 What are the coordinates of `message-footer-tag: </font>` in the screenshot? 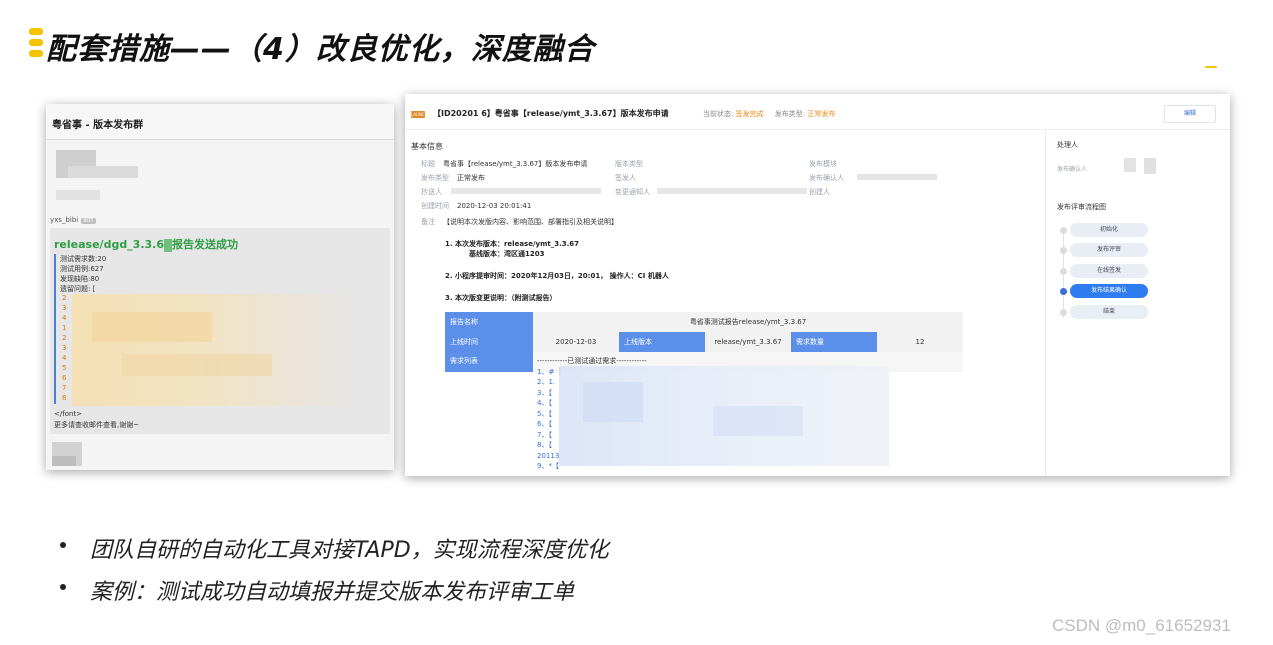 It's located at (68, 414).